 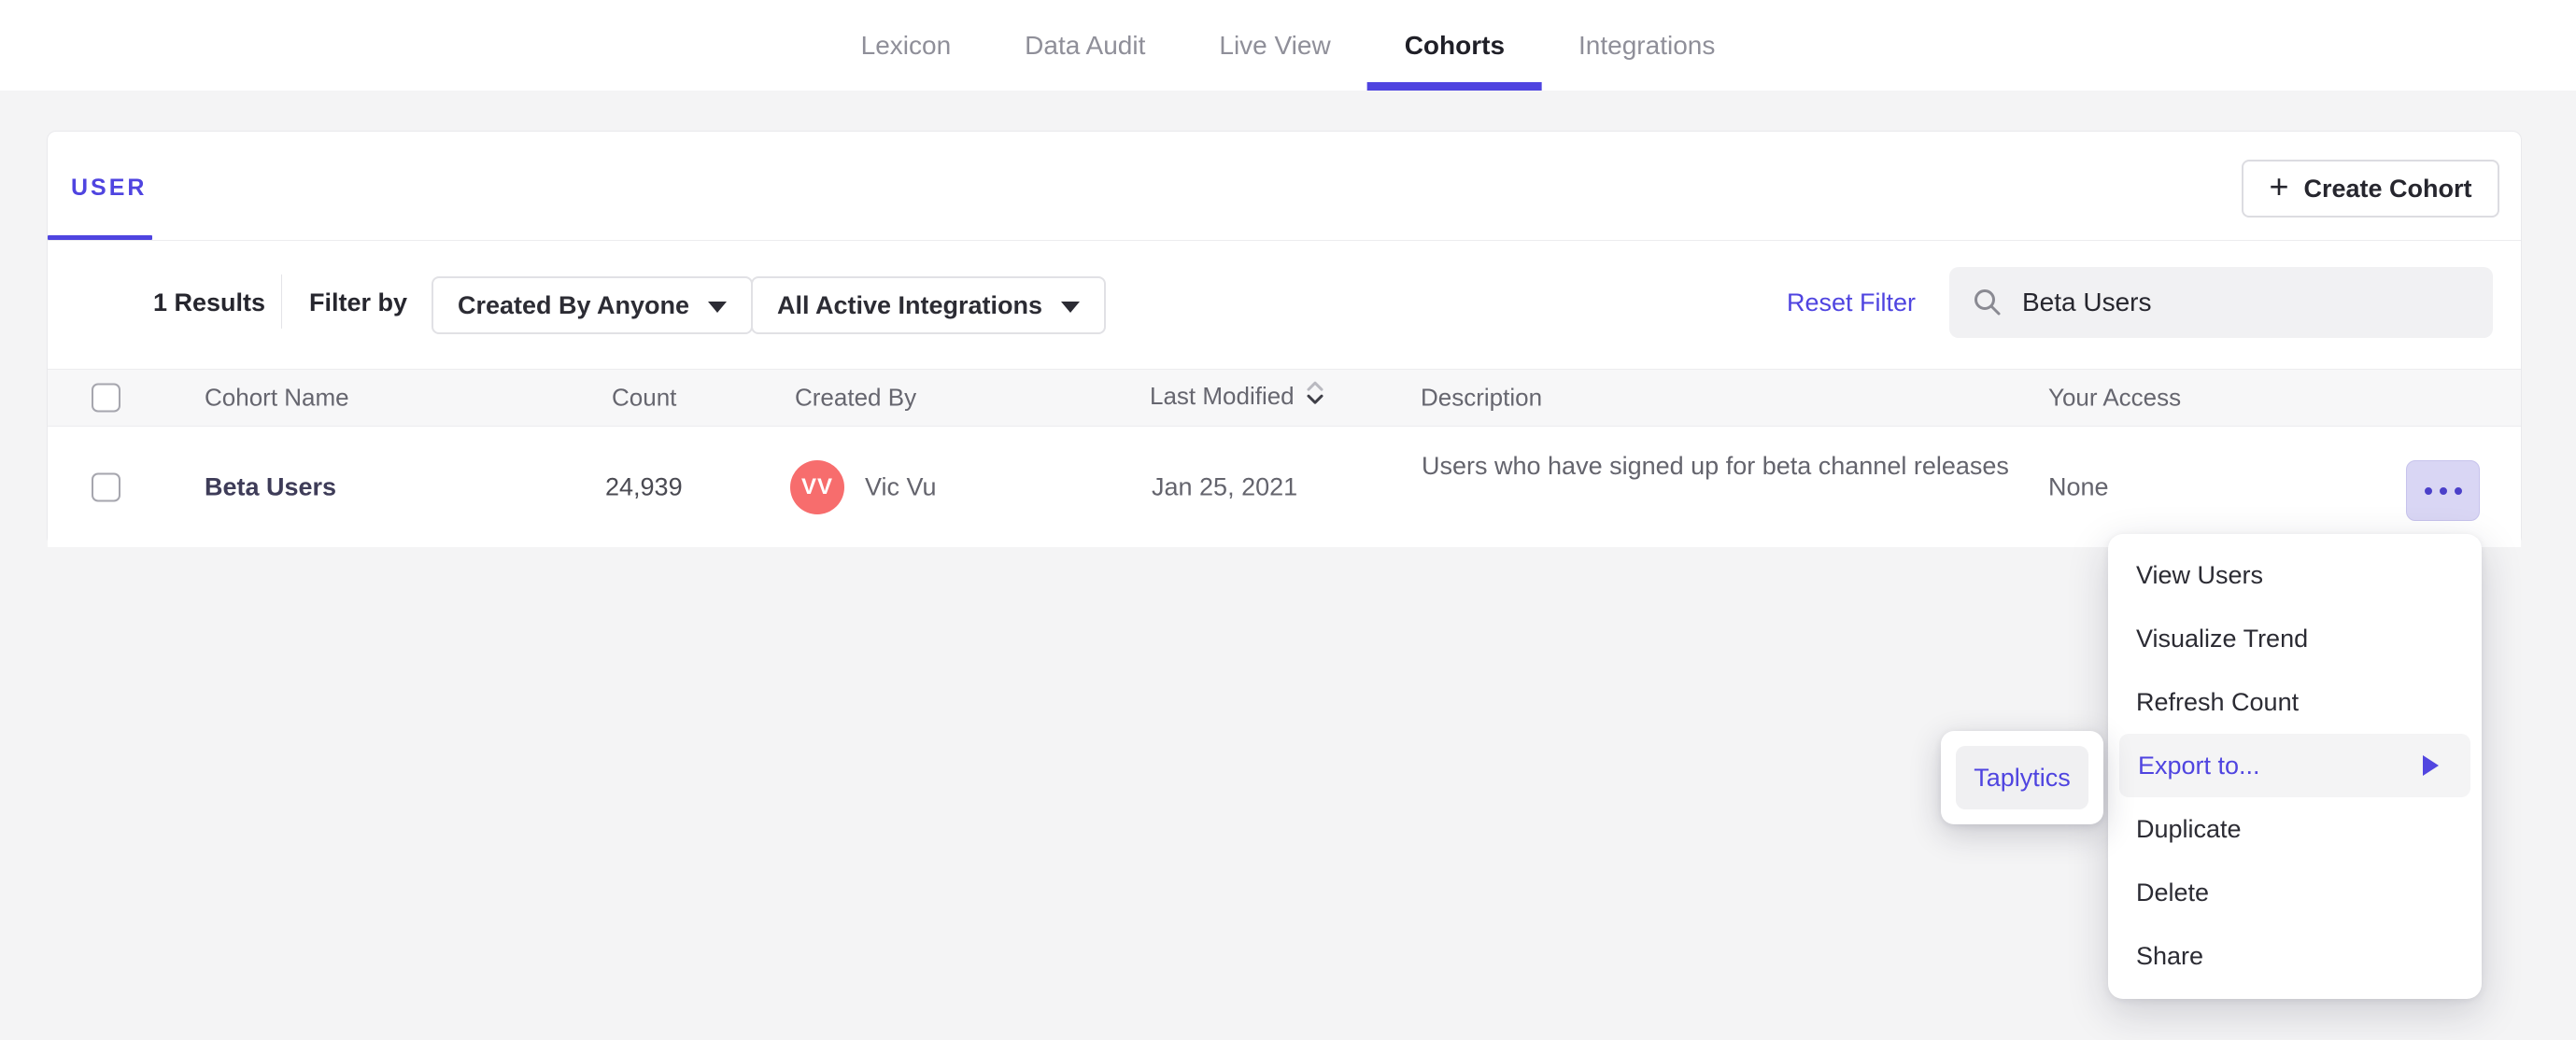 I want to click on integrations-filter-value: All Active Integrations, so click(x=910, y=304).